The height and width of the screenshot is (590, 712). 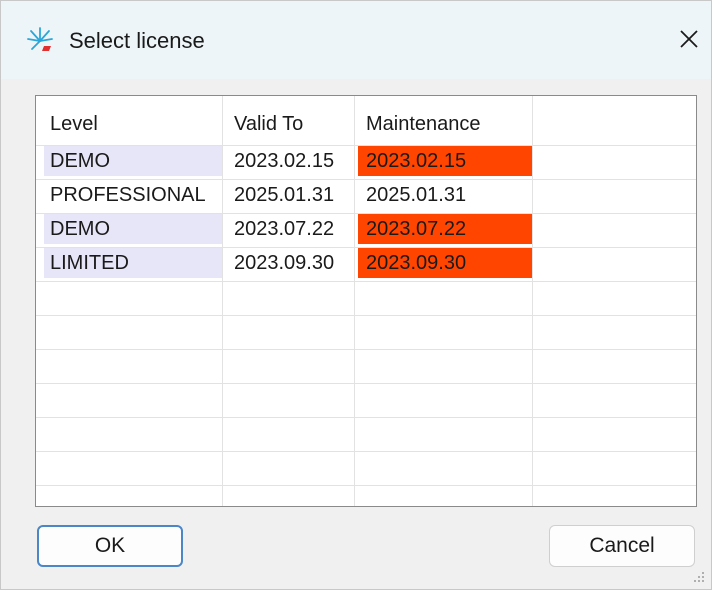 I want to click on window-title: Select license, so click(x=137, y=40).